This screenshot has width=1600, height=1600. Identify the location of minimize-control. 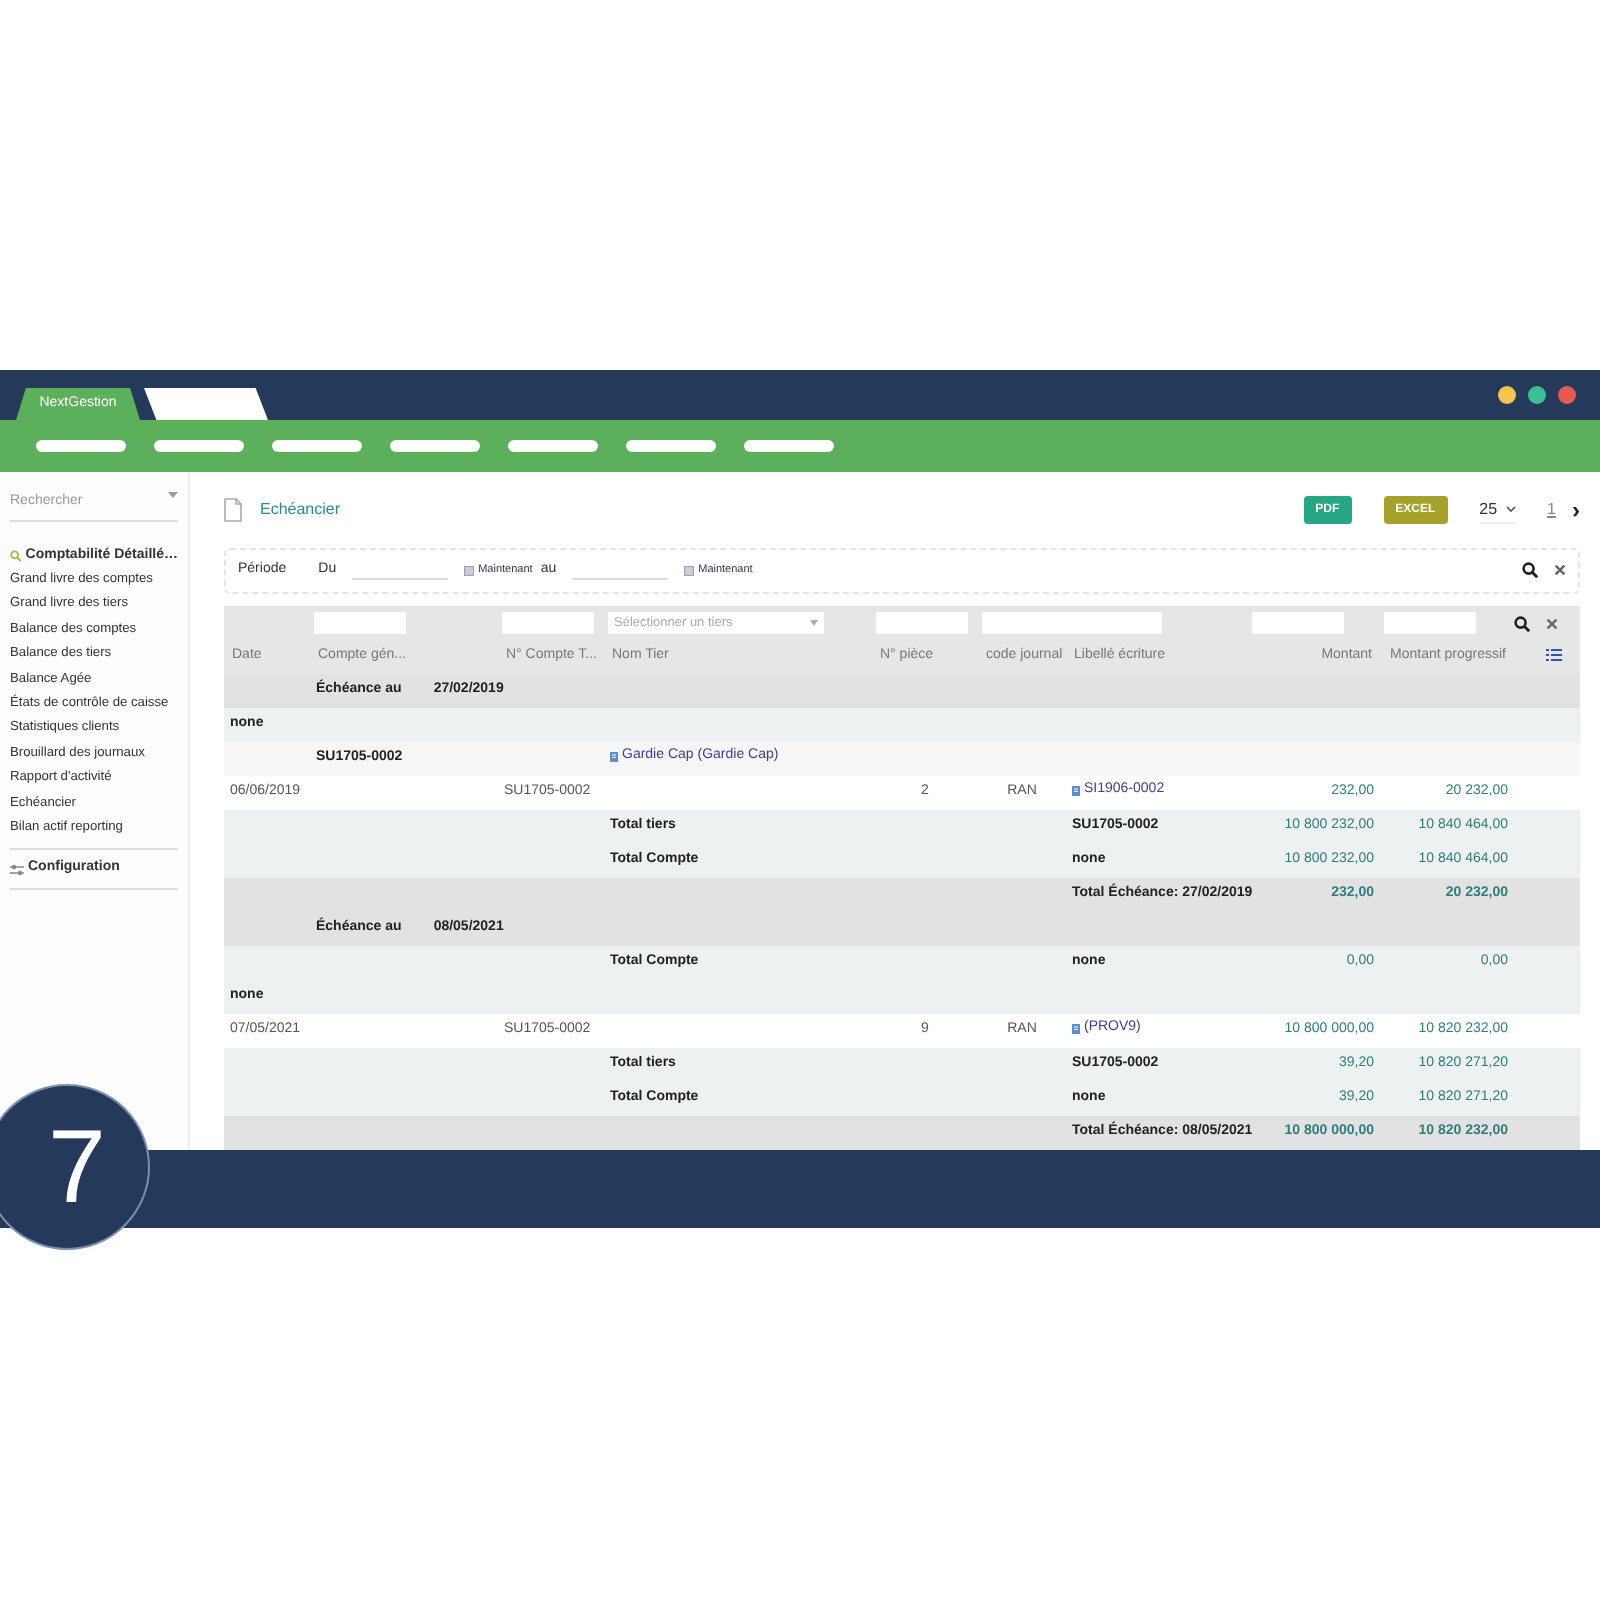
(1507, 395).